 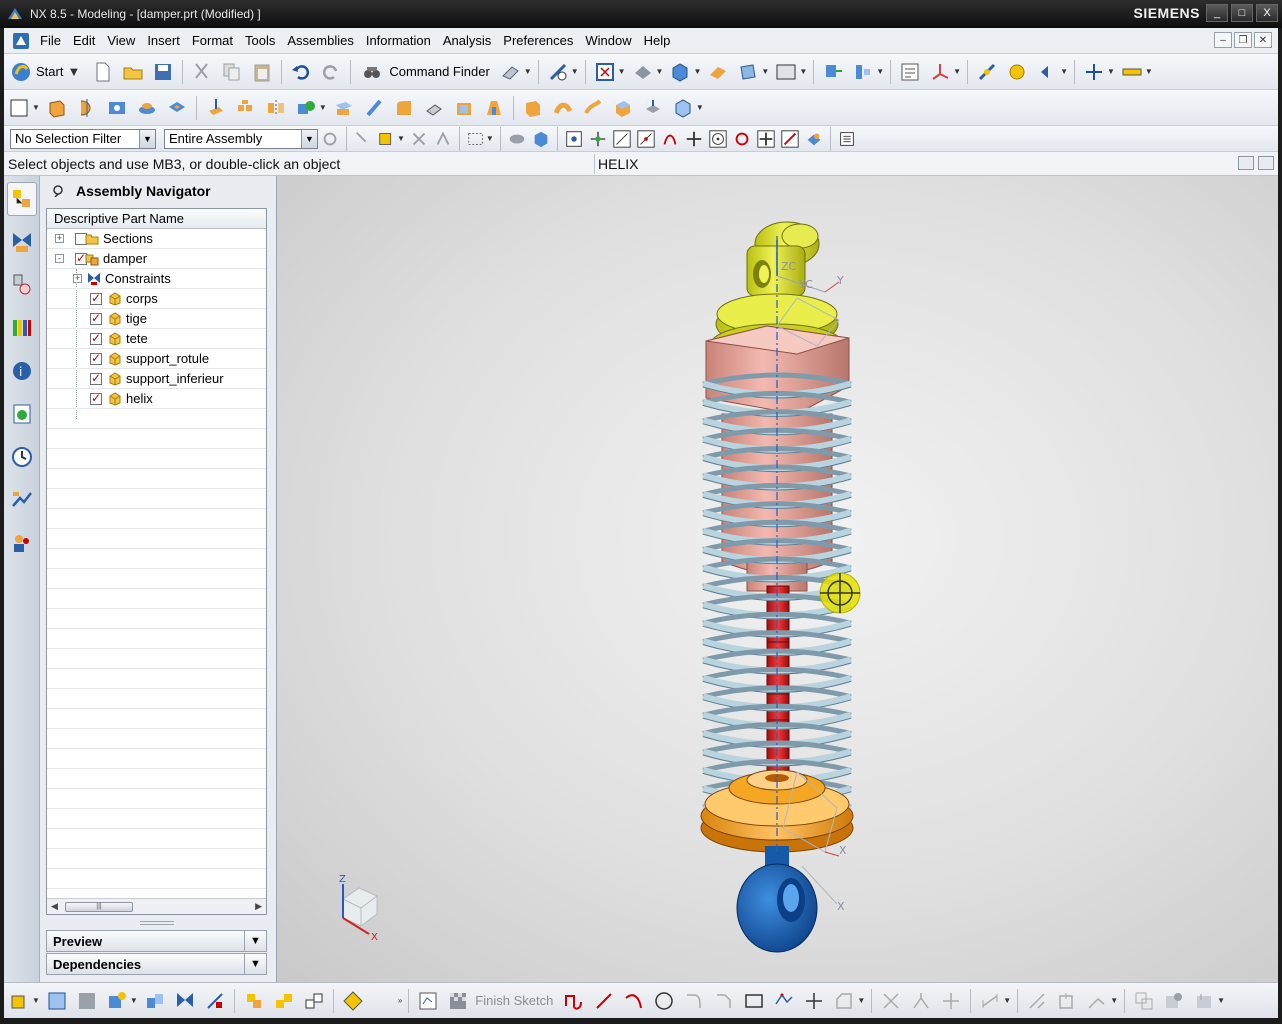 I want to click on datum-plane-icon, so click(x=216, y=108).